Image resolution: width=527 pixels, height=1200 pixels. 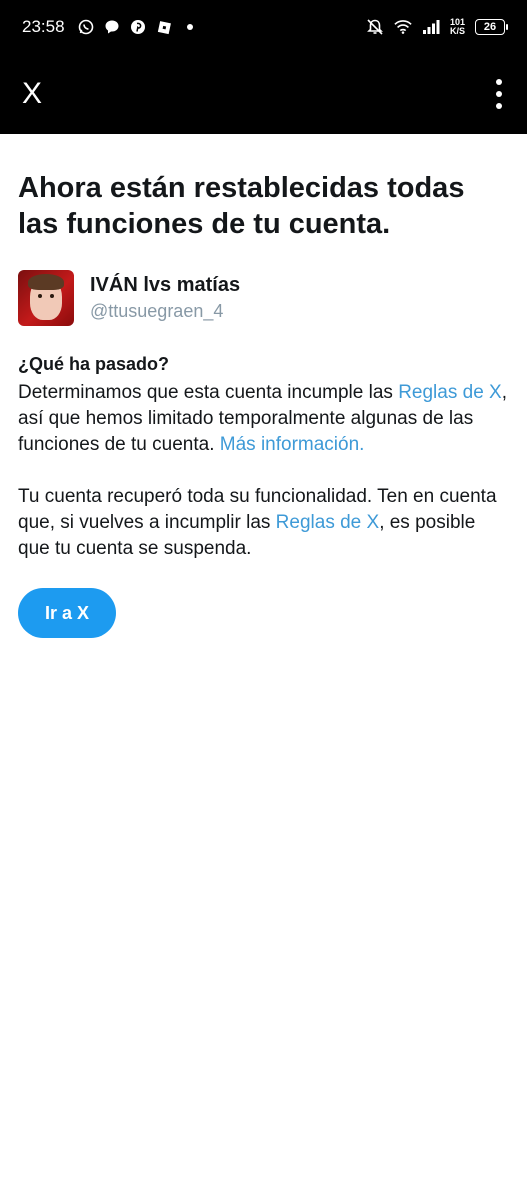 What do you see at coordinates (375, 27) in the screenshot?
I see `mute-bell-icon` at bounding box center [375, 27].